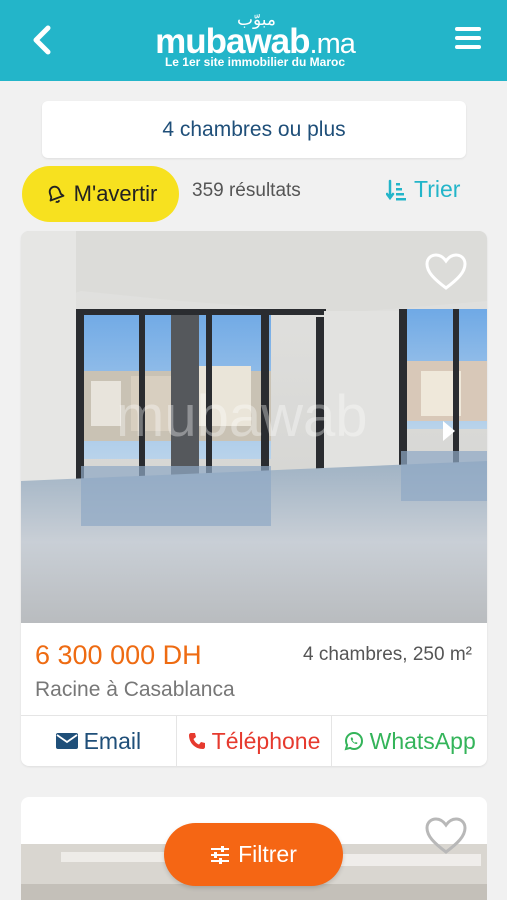 Image resolution: width=507 pixels, height=900 pixels. I want to click on next-photo-icon, so click(449, 431).